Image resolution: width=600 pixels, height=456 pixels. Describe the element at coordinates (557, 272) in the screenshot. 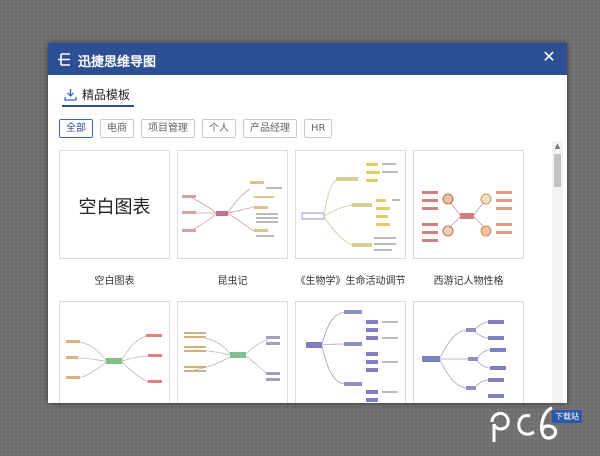

I see `vertical-scrollbar: ▲` at that location.